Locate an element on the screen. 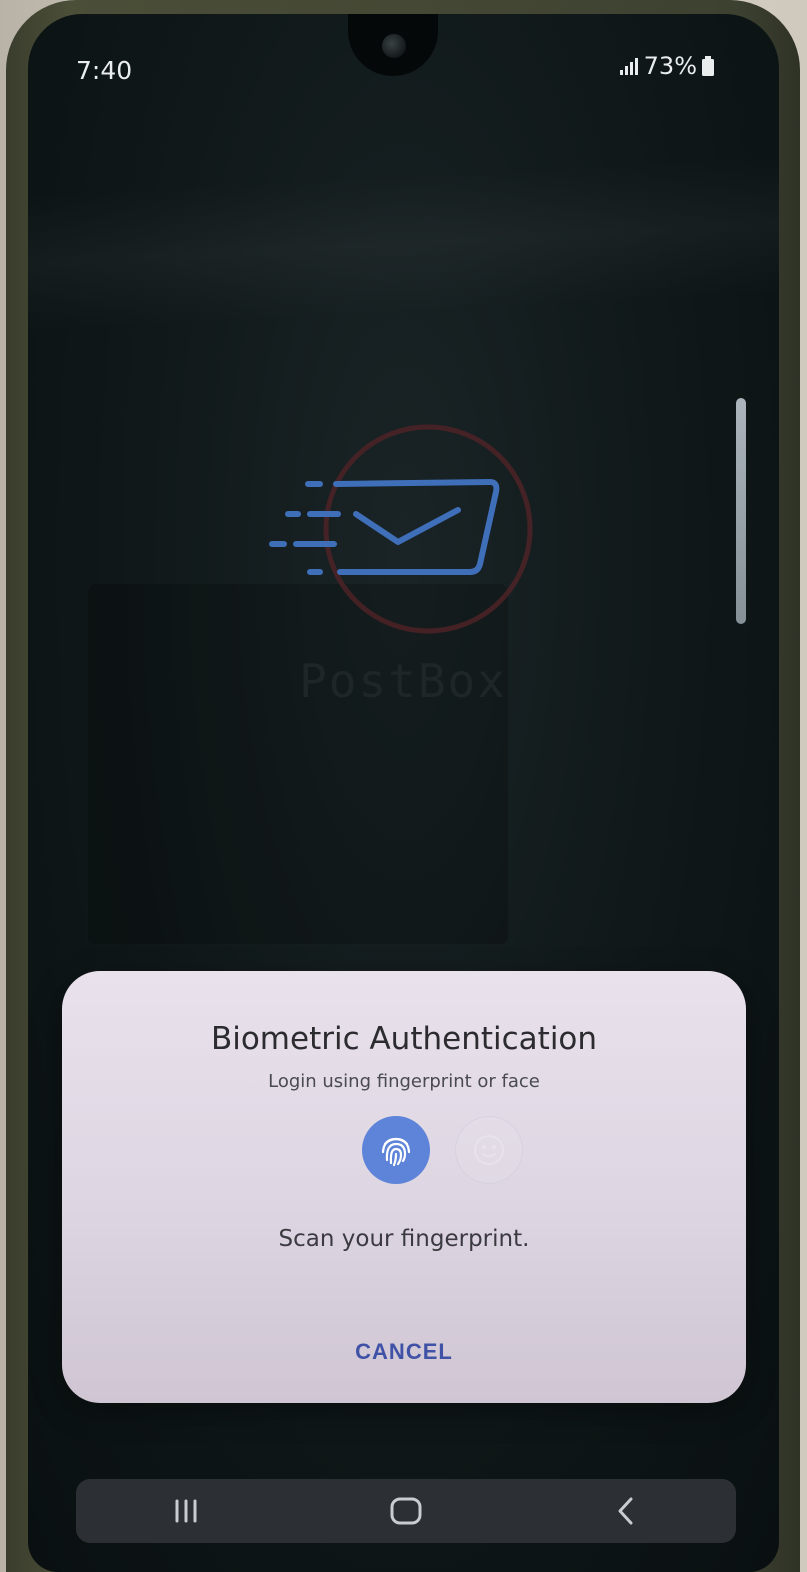 The height and width of the screenshot is (1572, 807). home-icon is located at coordinates (406, 1511).